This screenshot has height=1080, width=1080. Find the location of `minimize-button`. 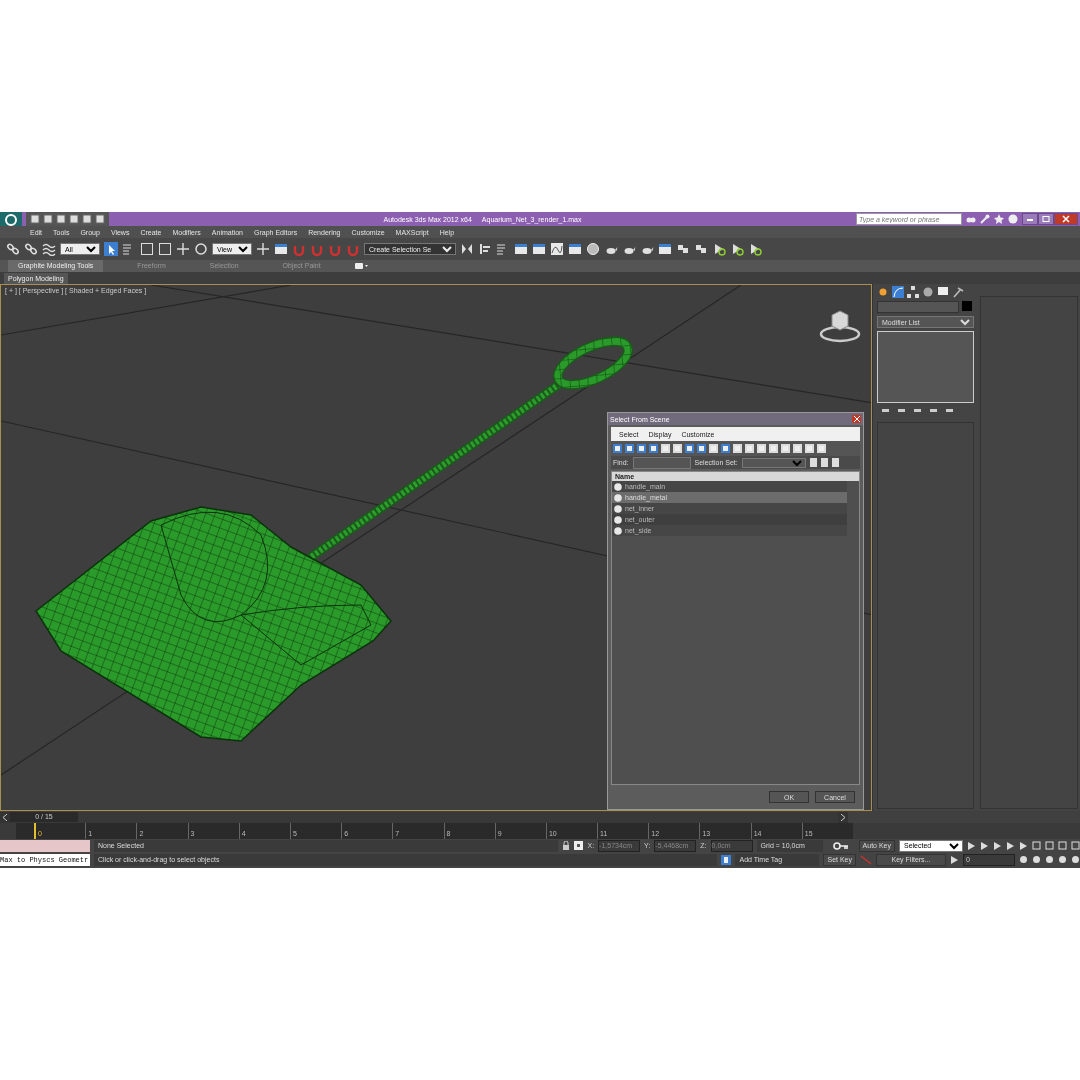

minimize-button is located at coordinates (1030, 219).